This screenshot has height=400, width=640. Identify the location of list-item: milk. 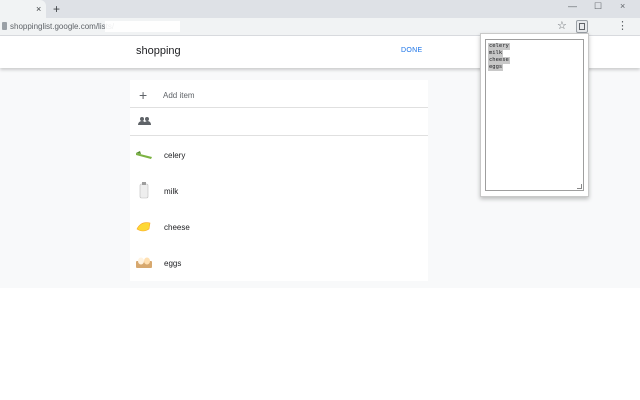
(279, 191).